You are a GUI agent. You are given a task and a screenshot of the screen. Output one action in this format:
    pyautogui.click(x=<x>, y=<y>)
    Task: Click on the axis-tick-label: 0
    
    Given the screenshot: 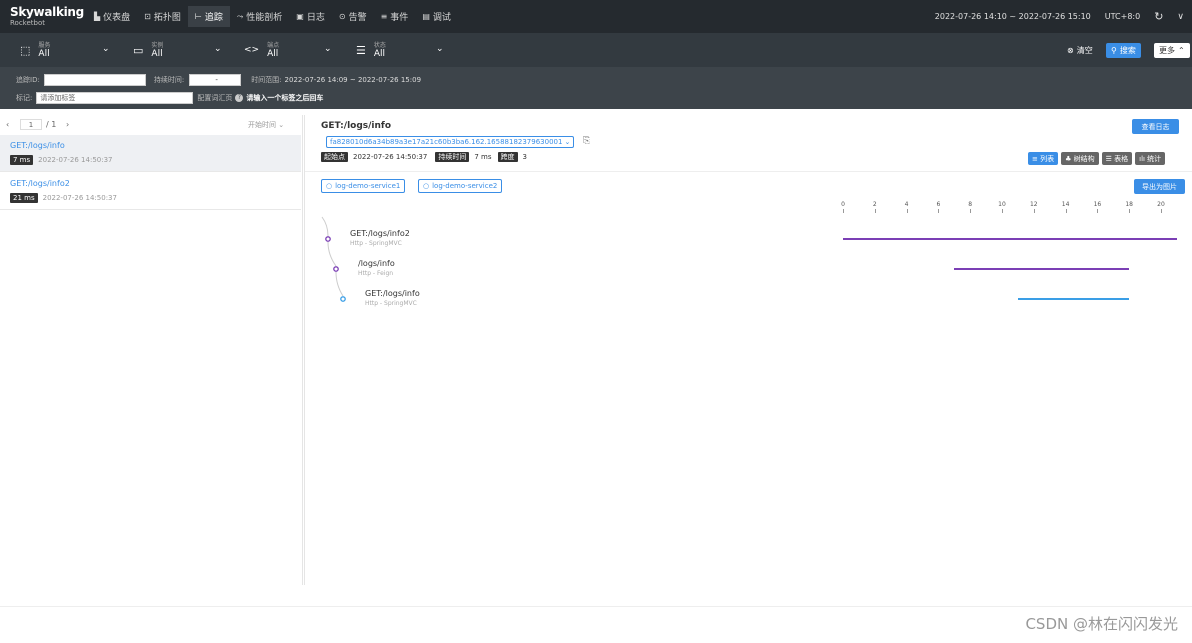 What is the action you would take?
    pyautogui.click(x=843, y=204)
    